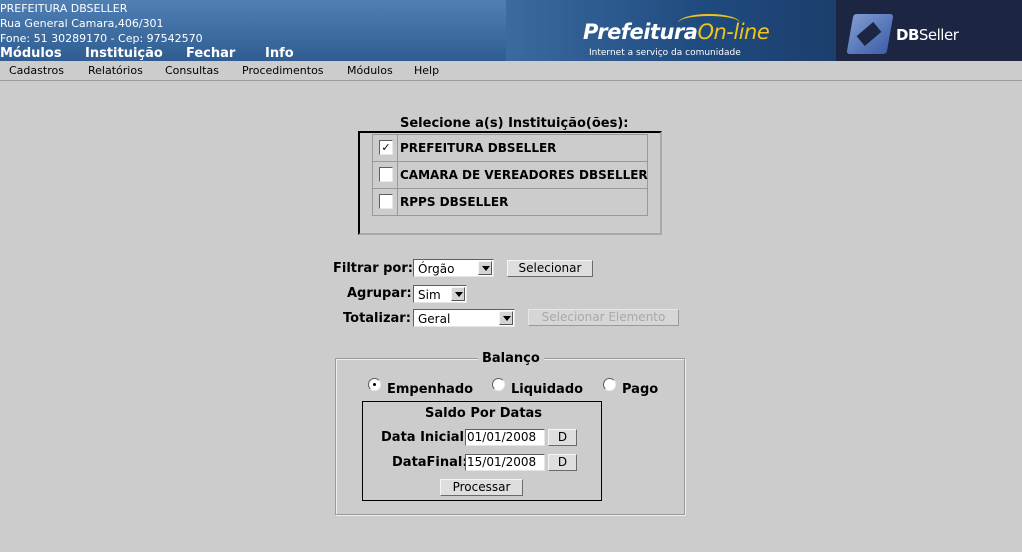 The height and width of the screenshot is (552, 1022). I want to click on menu-relatorios: Relatórios, so click(115, 70).